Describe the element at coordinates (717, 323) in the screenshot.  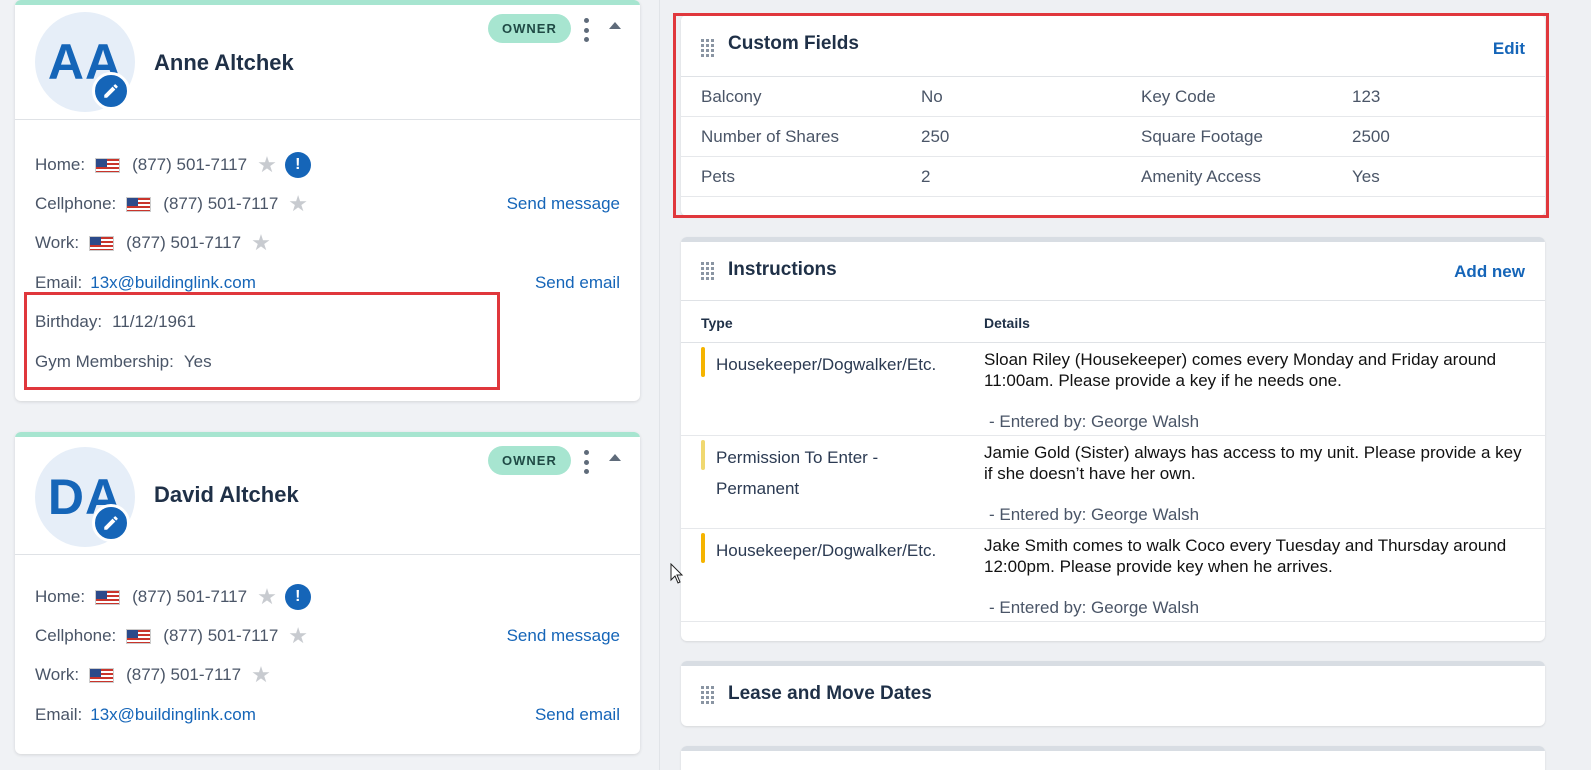
I see `column-header-type: Type` at that location.